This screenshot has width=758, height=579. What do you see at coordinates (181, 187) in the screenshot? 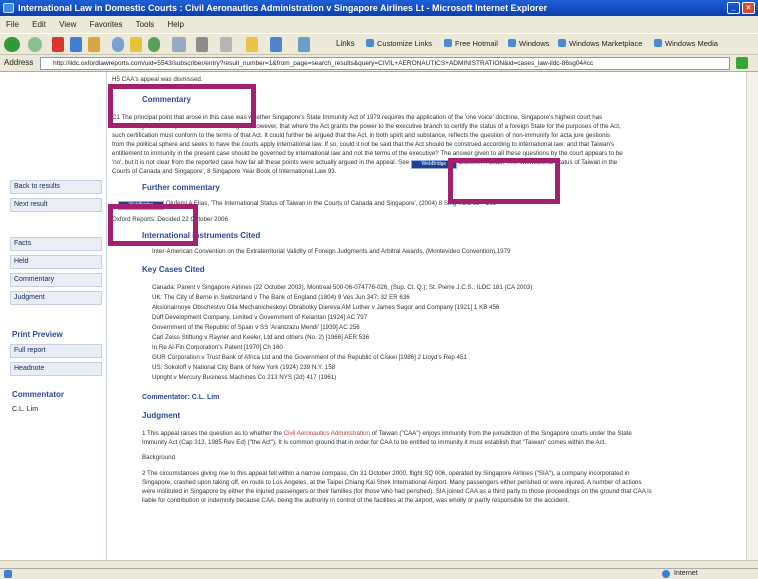
I see `further-commentary-heading: Further commentary` at bounding box center [181, 187].